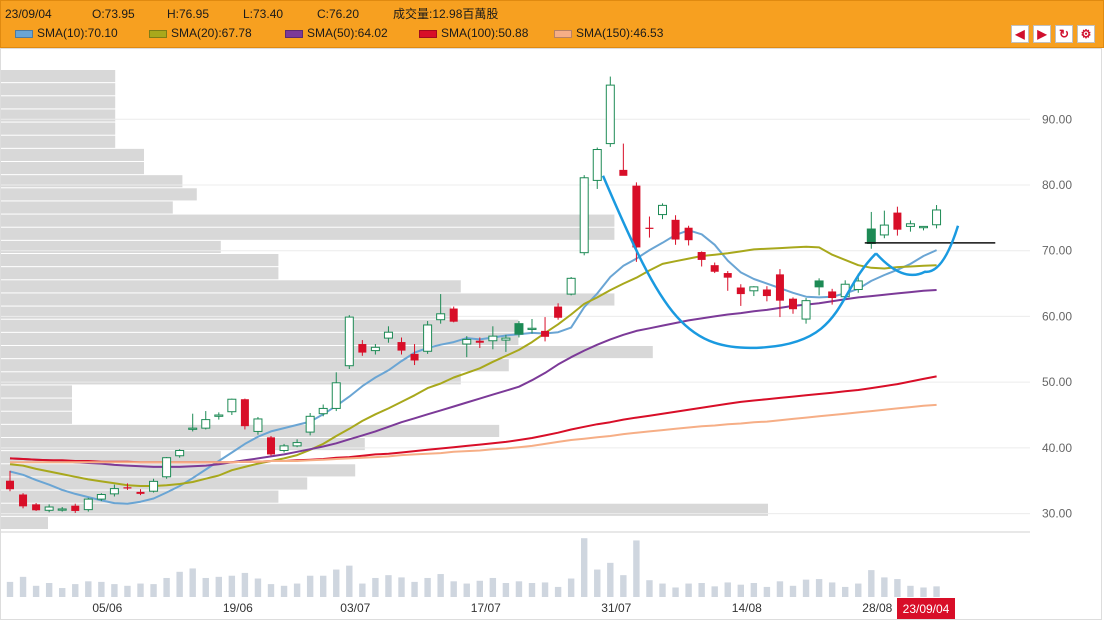  What do you see at coordinates (347, 33) in the screenshot?
I see `legend-label: SMA(50):64.02` at bounding box center [347, 33].